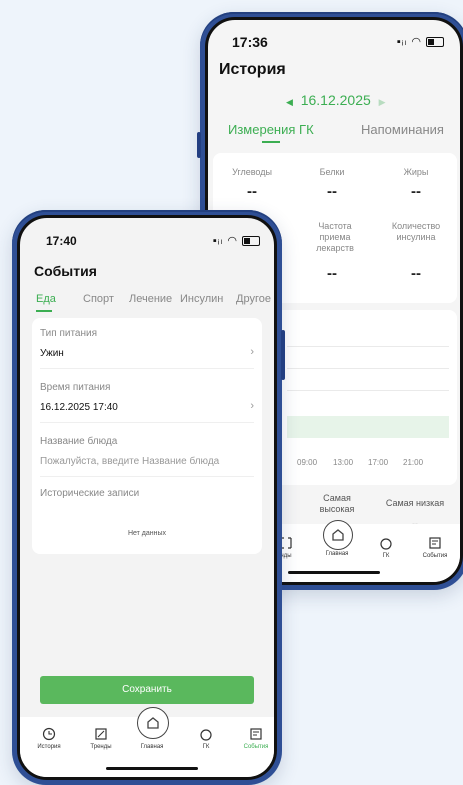 This screenshot has width=463, height=785. Describe the element at coordinates (416, 231) in the screenshot. I see `stat-label: Количество инсулина` at that location.